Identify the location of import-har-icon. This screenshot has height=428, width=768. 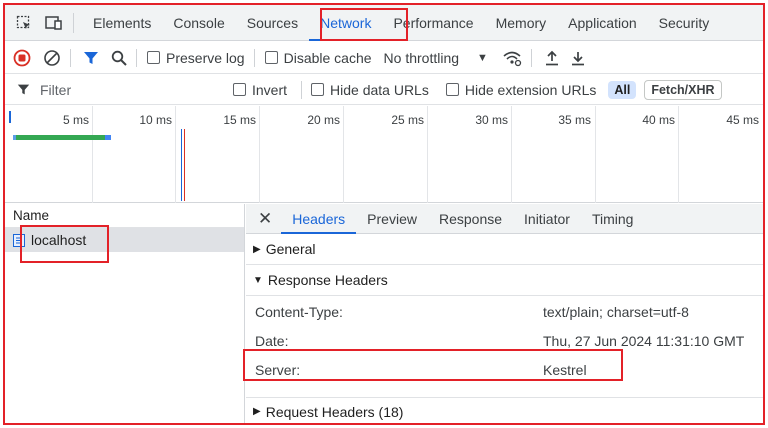
(552, 58).